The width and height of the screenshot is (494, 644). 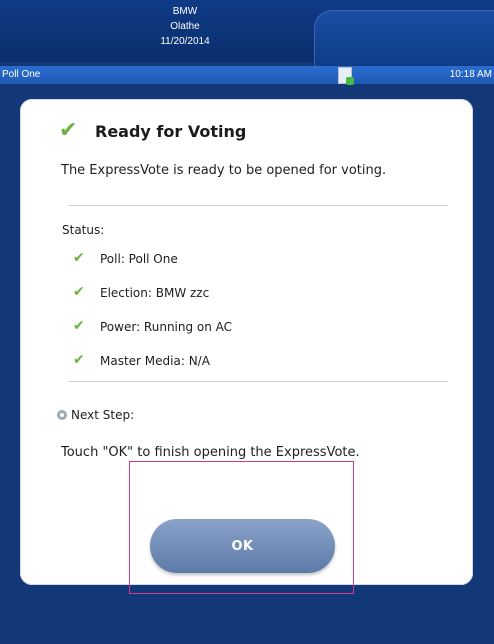 I want to click on status-label: Status:, so click(x=83, y=230).